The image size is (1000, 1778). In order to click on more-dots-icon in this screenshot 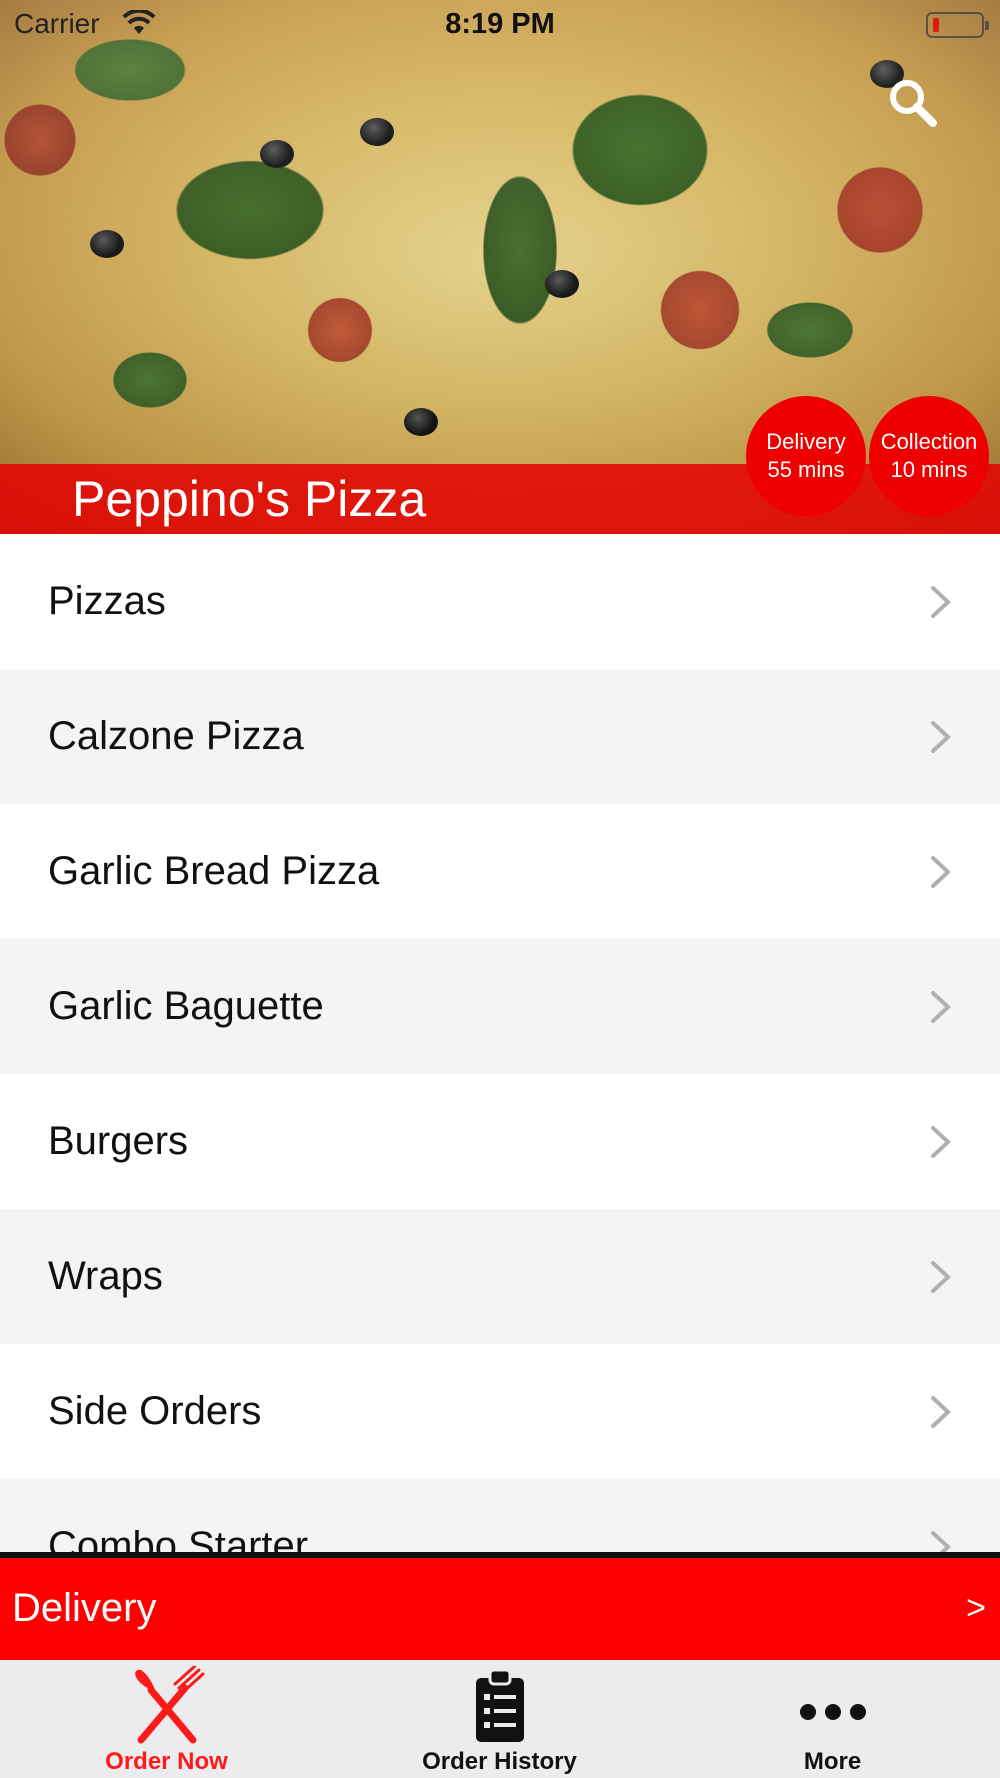, I will do `click(832, 1712)`.